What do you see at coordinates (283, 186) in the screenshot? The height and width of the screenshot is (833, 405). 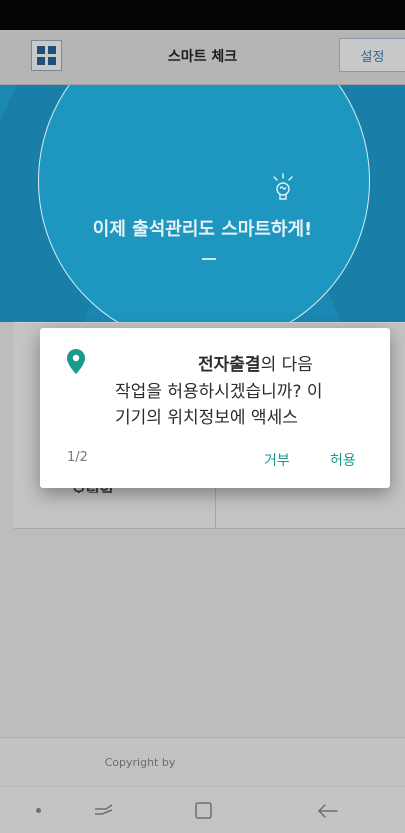 I see `lightbulb-icon` at bounding box center [283, 186].